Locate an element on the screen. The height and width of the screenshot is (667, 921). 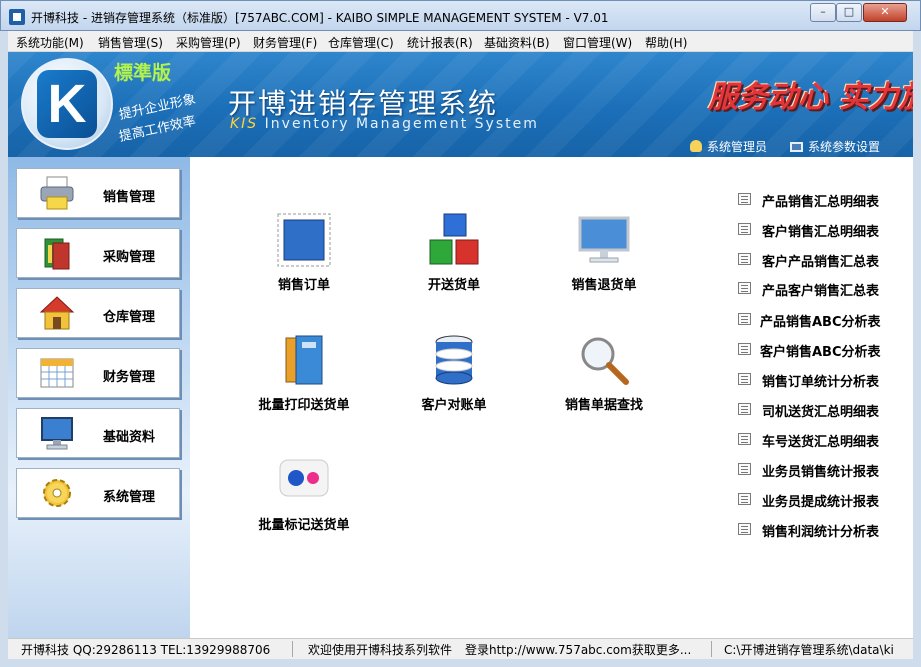
database-icon is located at coordinates (454, 360).